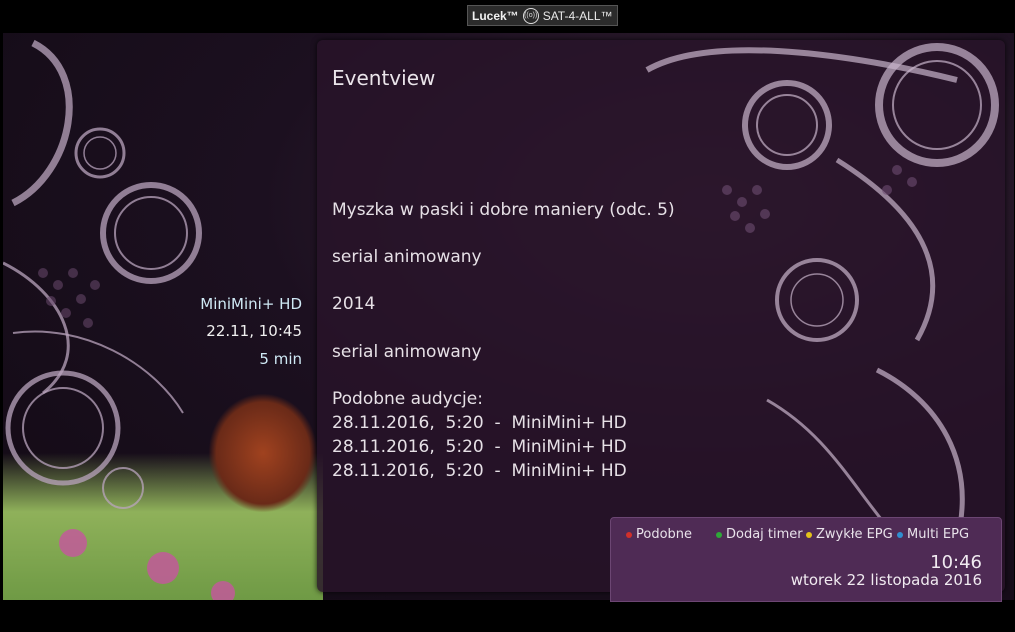  I want to click on watermark-logo: Lucek™ ((o)) SAT-4-ALL™, so click(542, 15).